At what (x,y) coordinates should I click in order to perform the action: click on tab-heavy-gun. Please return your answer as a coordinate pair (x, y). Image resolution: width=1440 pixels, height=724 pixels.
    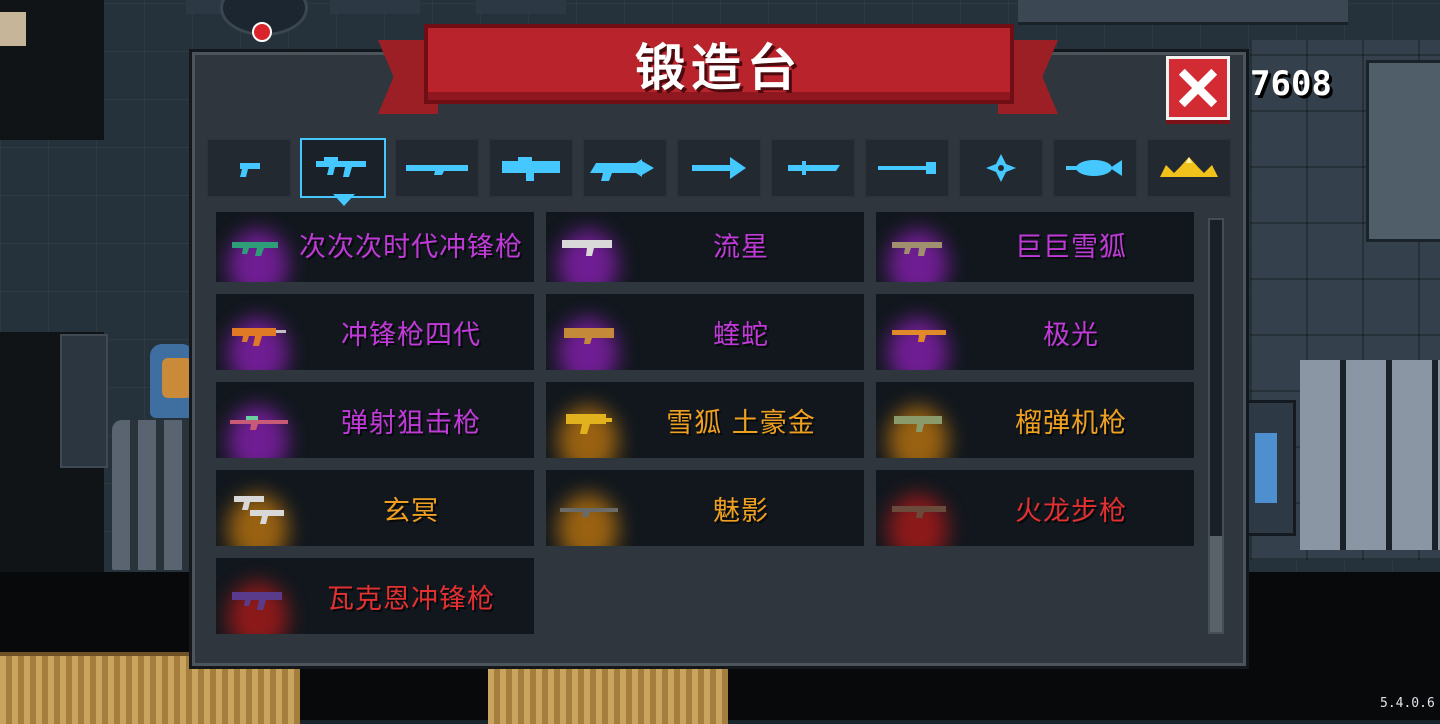
    Looking at the image, I should click on (625, 168).